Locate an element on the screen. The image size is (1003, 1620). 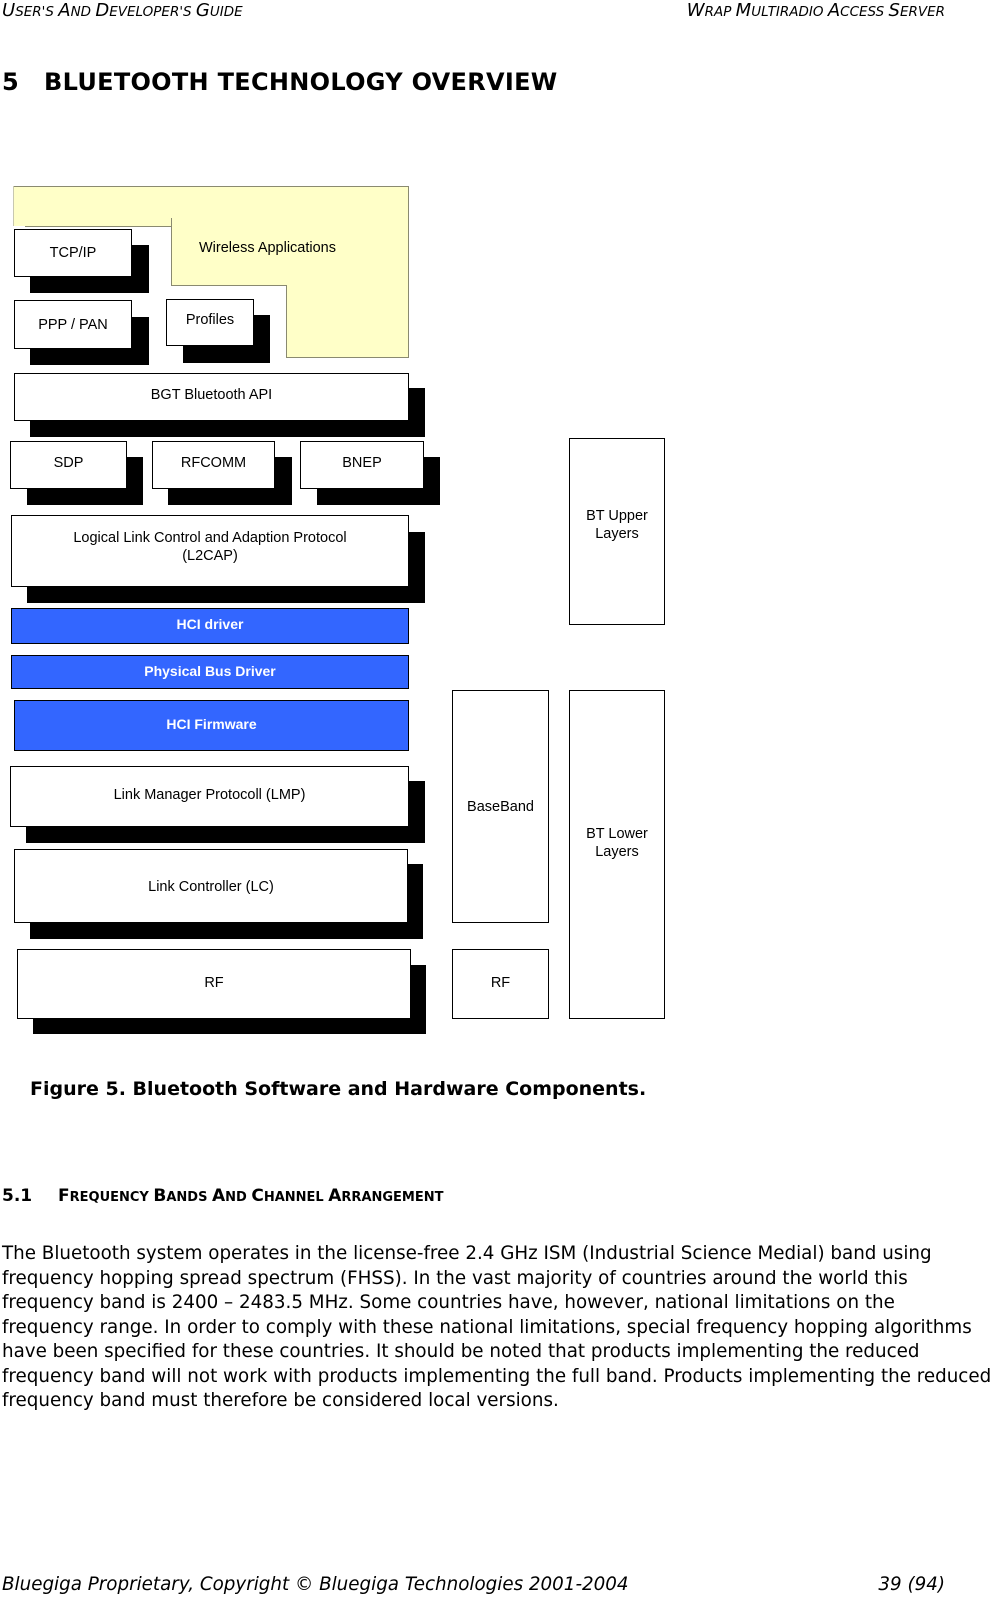
physical-bus-driver-label: Physical Bus Driver is located at coordinates (210, 671).